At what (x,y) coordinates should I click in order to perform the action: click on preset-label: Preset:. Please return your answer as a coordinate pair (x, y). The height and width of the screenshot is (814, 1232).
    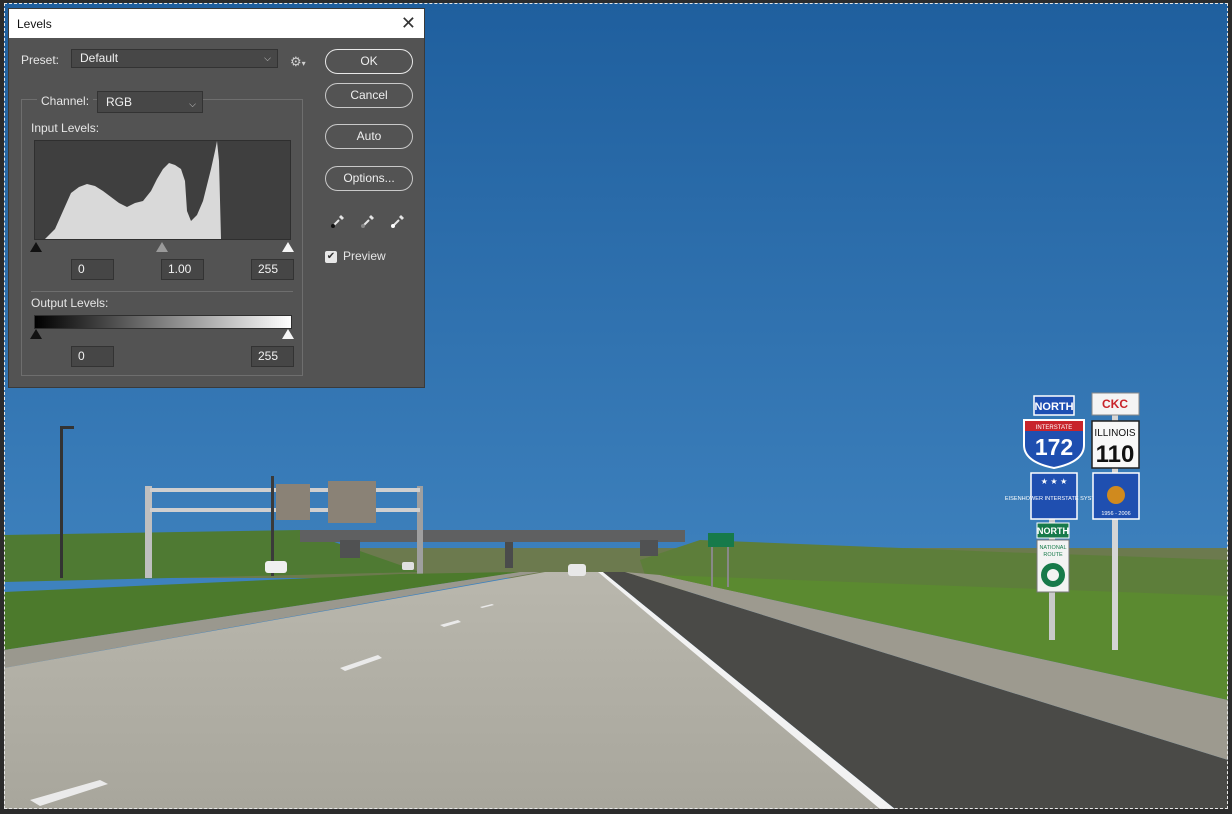
    Looking at the image, I should click on (40, 60).